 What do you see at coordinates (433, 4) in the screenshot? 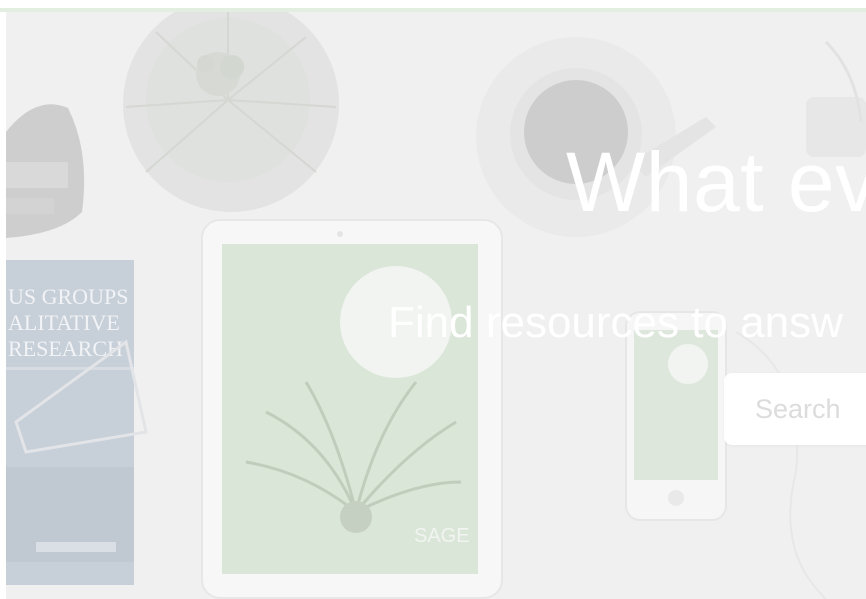
I see `top-white-strip` at bounding box center [433, 4].